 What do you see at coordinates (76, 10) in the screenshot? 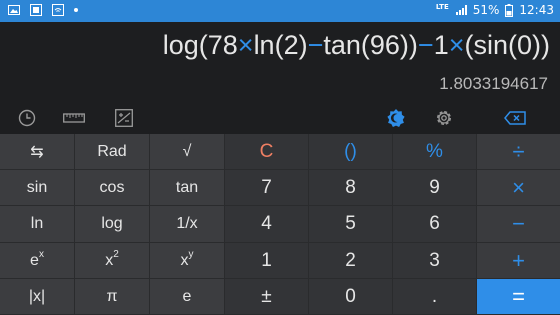
I see `notification-dot-icon` at bounding box center [76, 10].